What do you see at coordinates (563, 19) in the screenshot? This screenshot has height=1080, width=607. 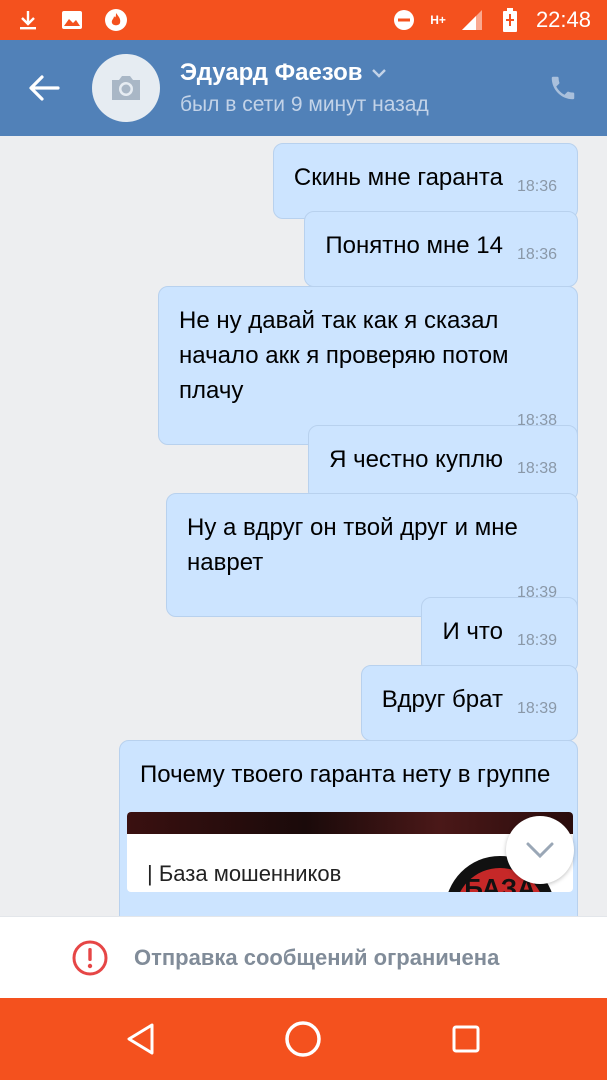 I see `clock: 22:48` at bounding box center [563, 19].